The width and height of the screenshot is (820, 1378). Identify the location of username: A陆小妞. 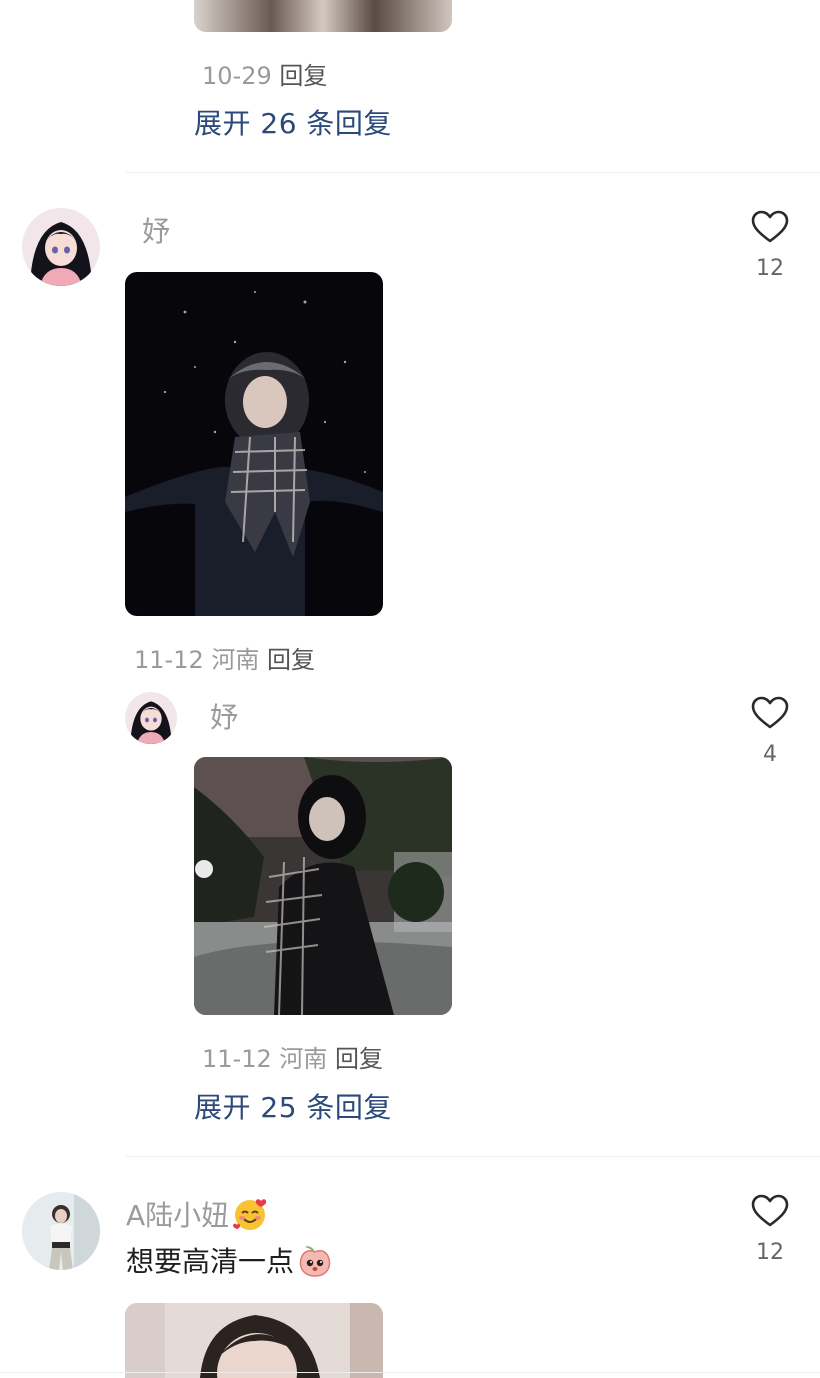
(177, 1214).